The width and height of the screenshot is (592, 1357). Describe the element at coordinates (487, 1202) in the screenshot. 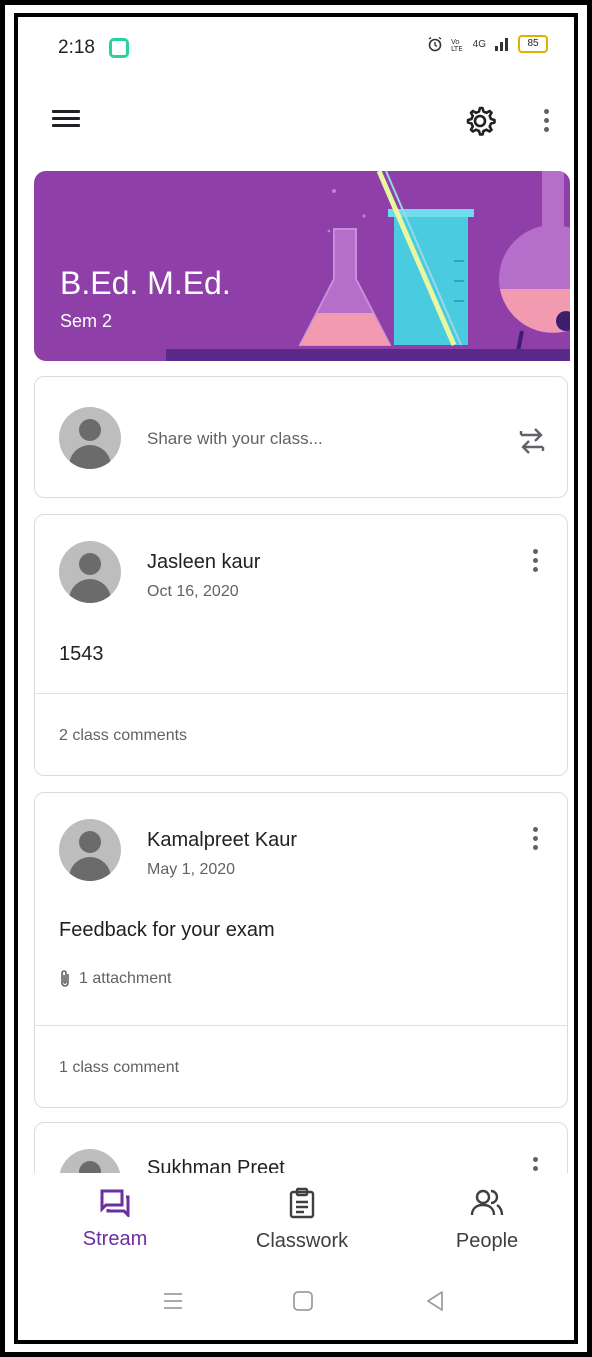

I see `people-icon` at that location.